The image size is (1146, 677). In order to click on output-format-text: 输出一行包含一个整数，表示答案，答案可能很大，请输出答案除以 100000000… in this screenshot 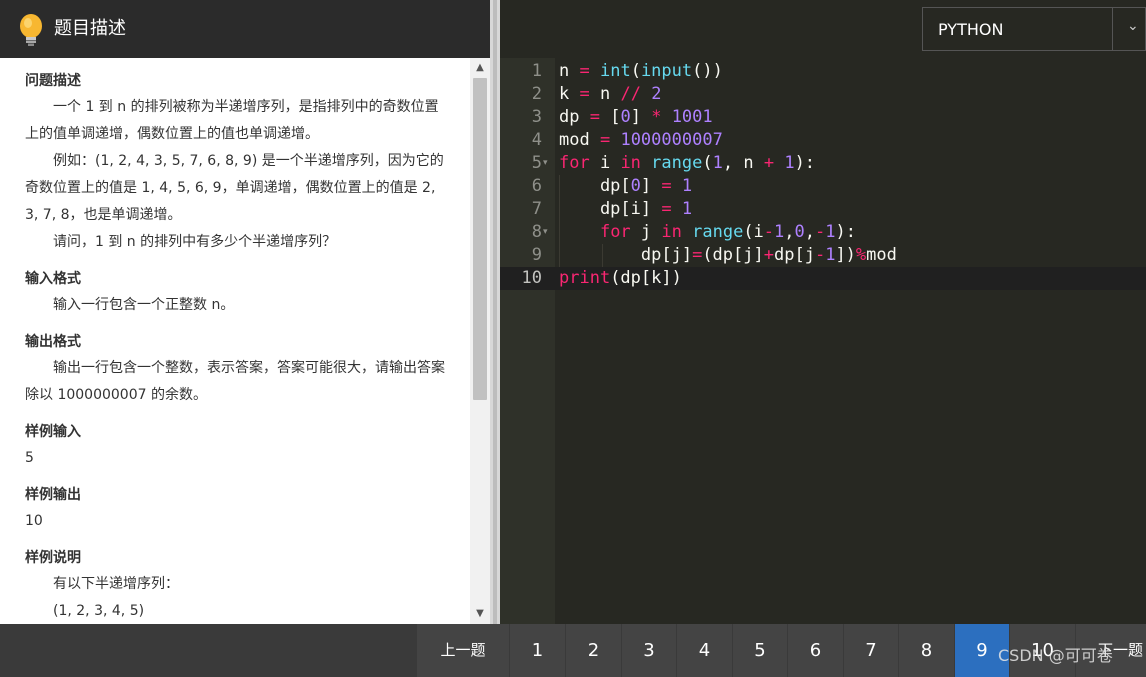, I will do `click(235, 381)`.